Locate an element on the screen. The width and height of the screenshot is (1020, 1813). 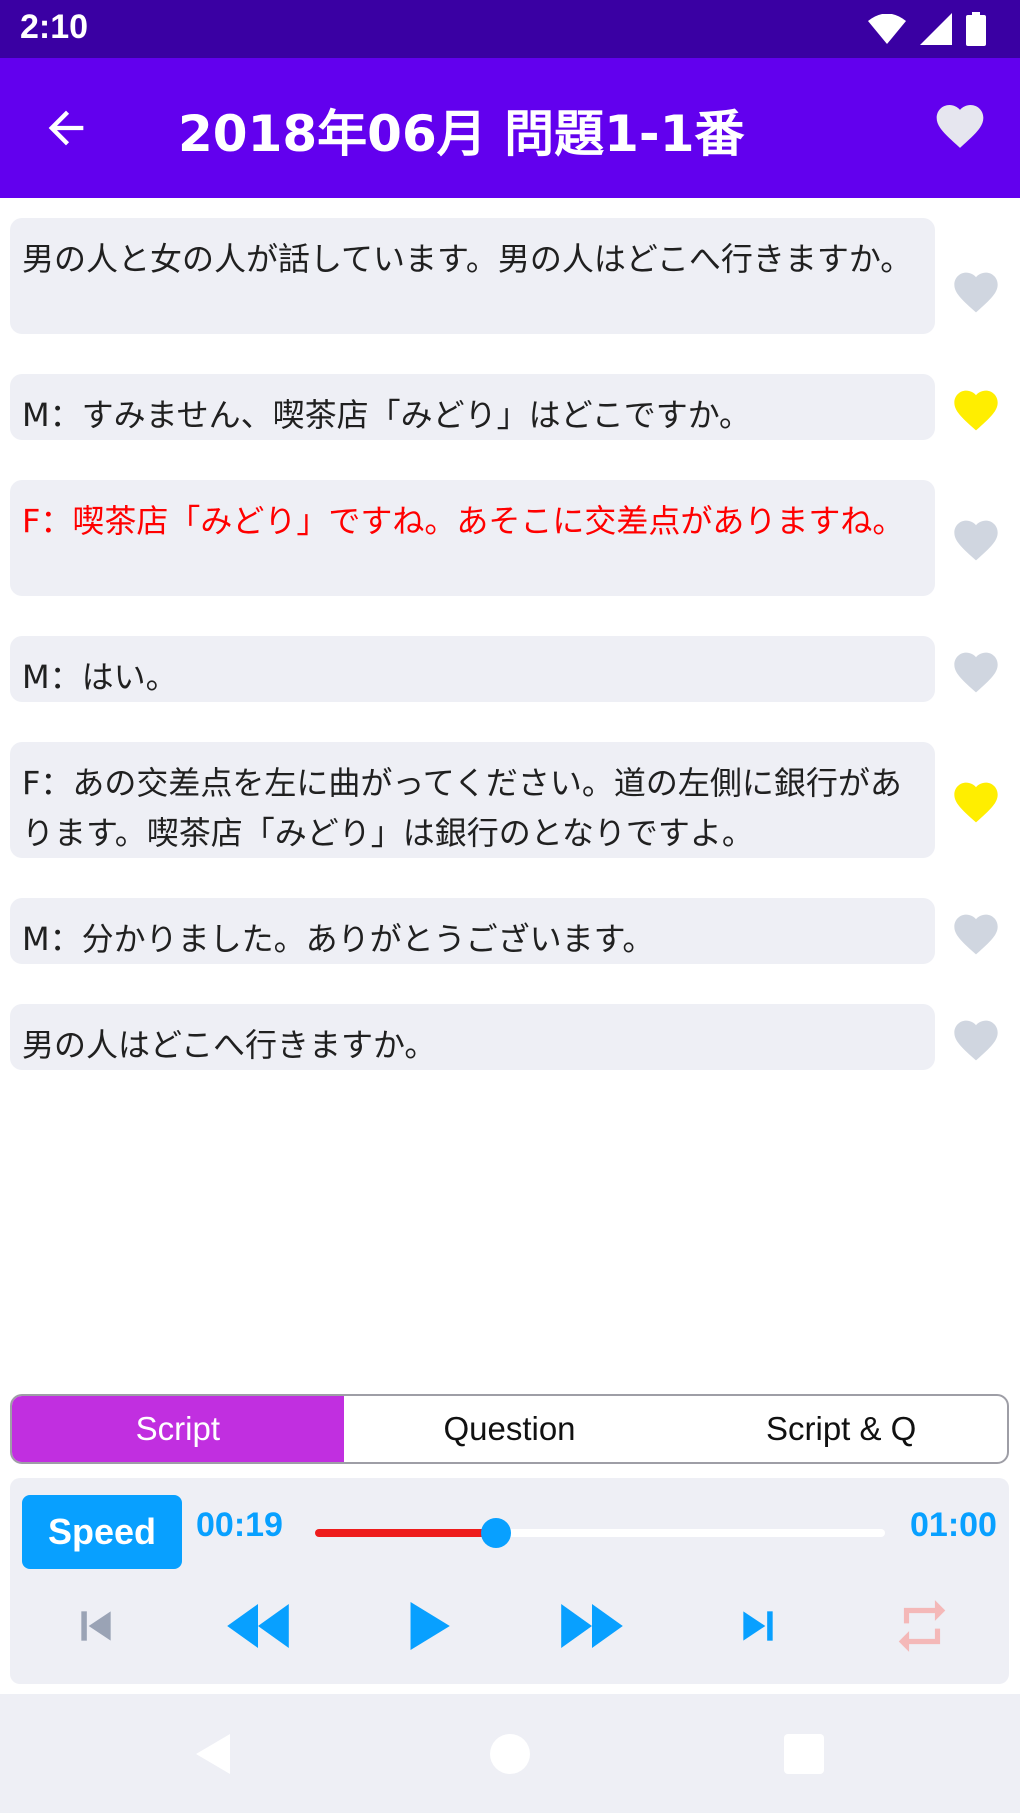
script-line-text: M：はい。 is located at coordinates (472, 669).